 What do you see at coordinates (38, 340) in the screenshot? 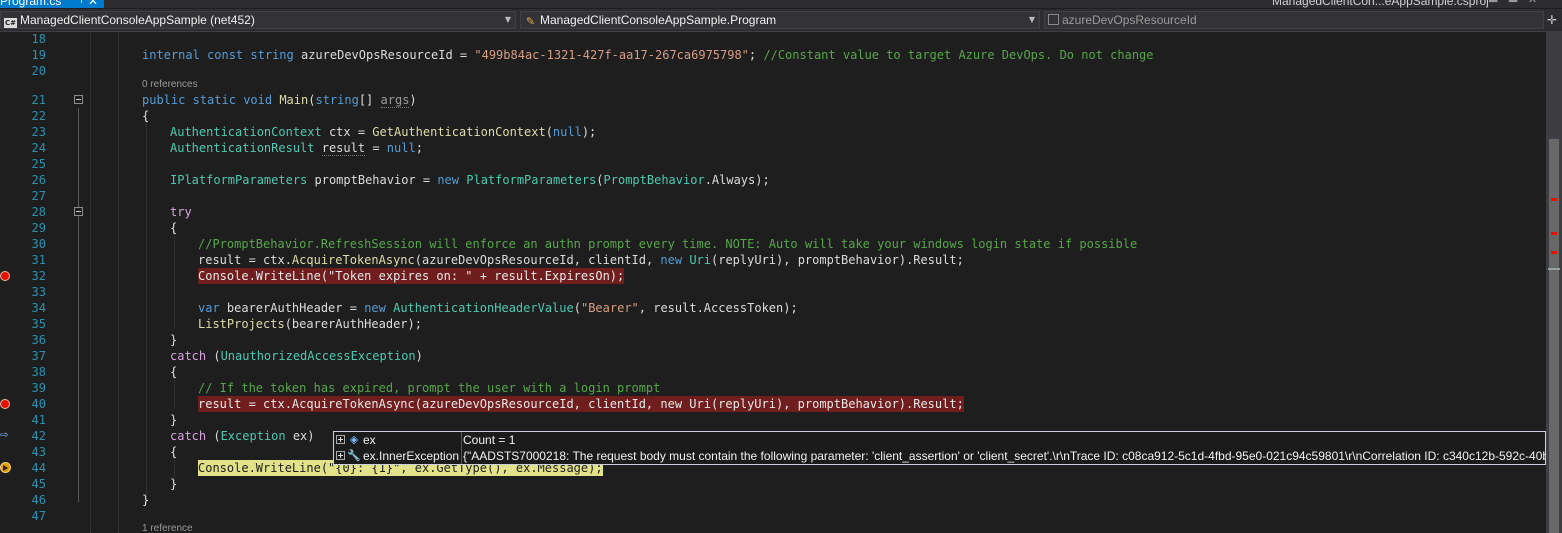
I see `line-number: 36` at bounding box center [38, 340].